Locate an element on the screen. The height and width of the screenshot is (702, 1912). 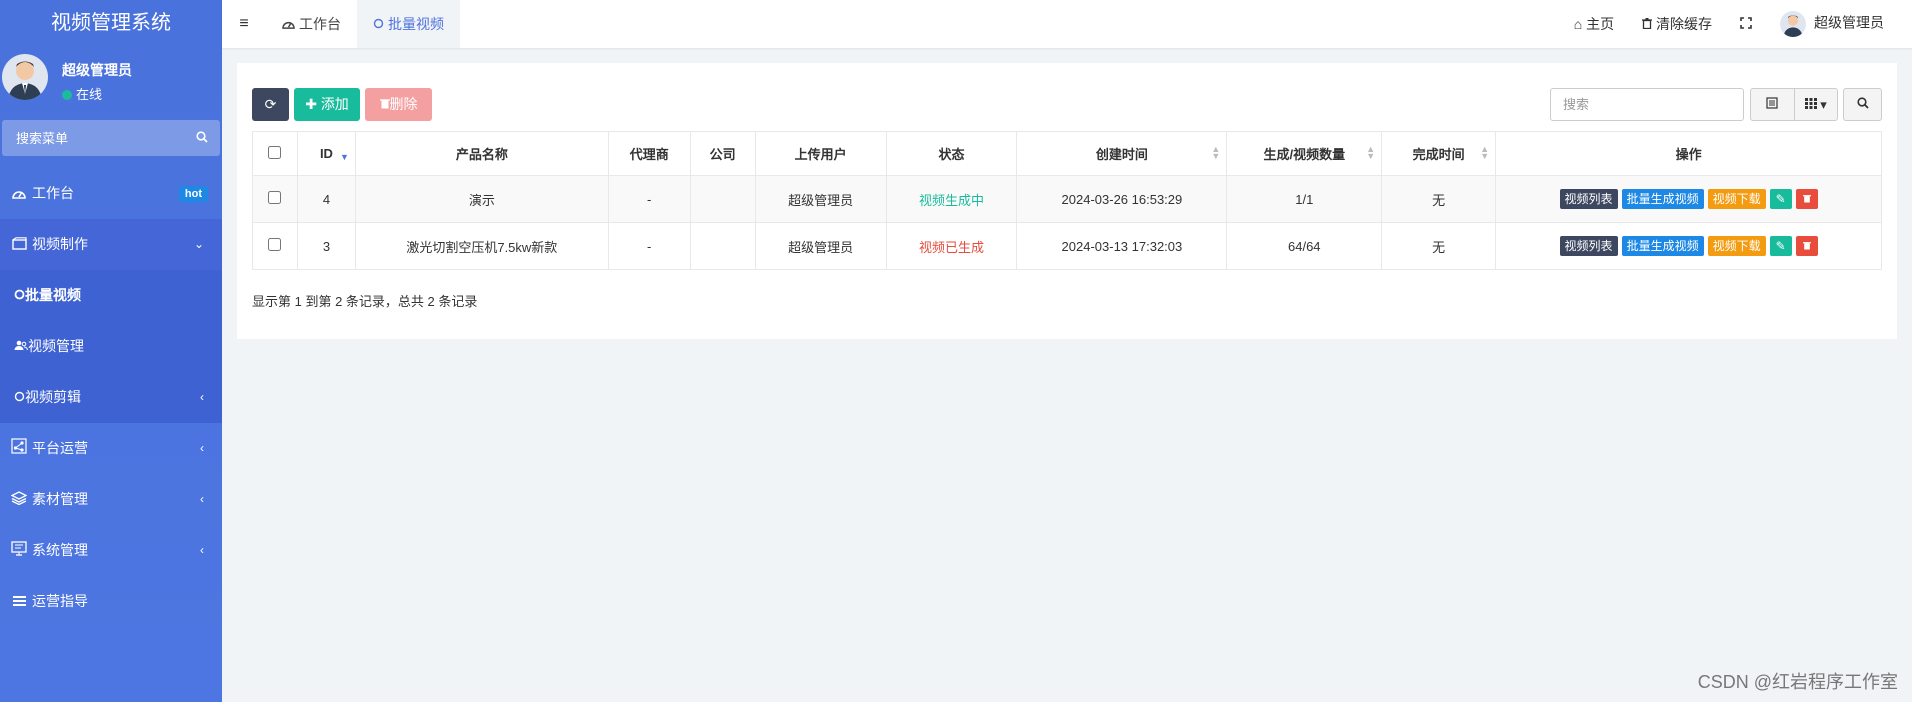
toggle-view-icon is located at coordinates (1772, 104).